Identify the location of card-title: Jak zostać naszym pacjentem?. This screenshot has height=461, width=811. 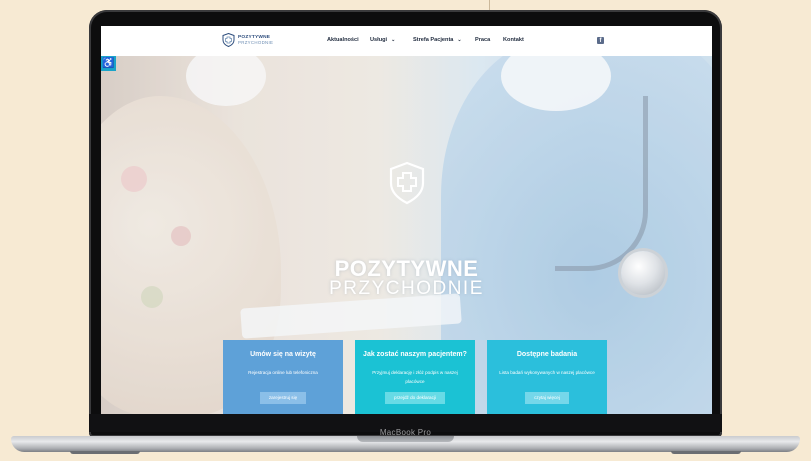
(415, 354).